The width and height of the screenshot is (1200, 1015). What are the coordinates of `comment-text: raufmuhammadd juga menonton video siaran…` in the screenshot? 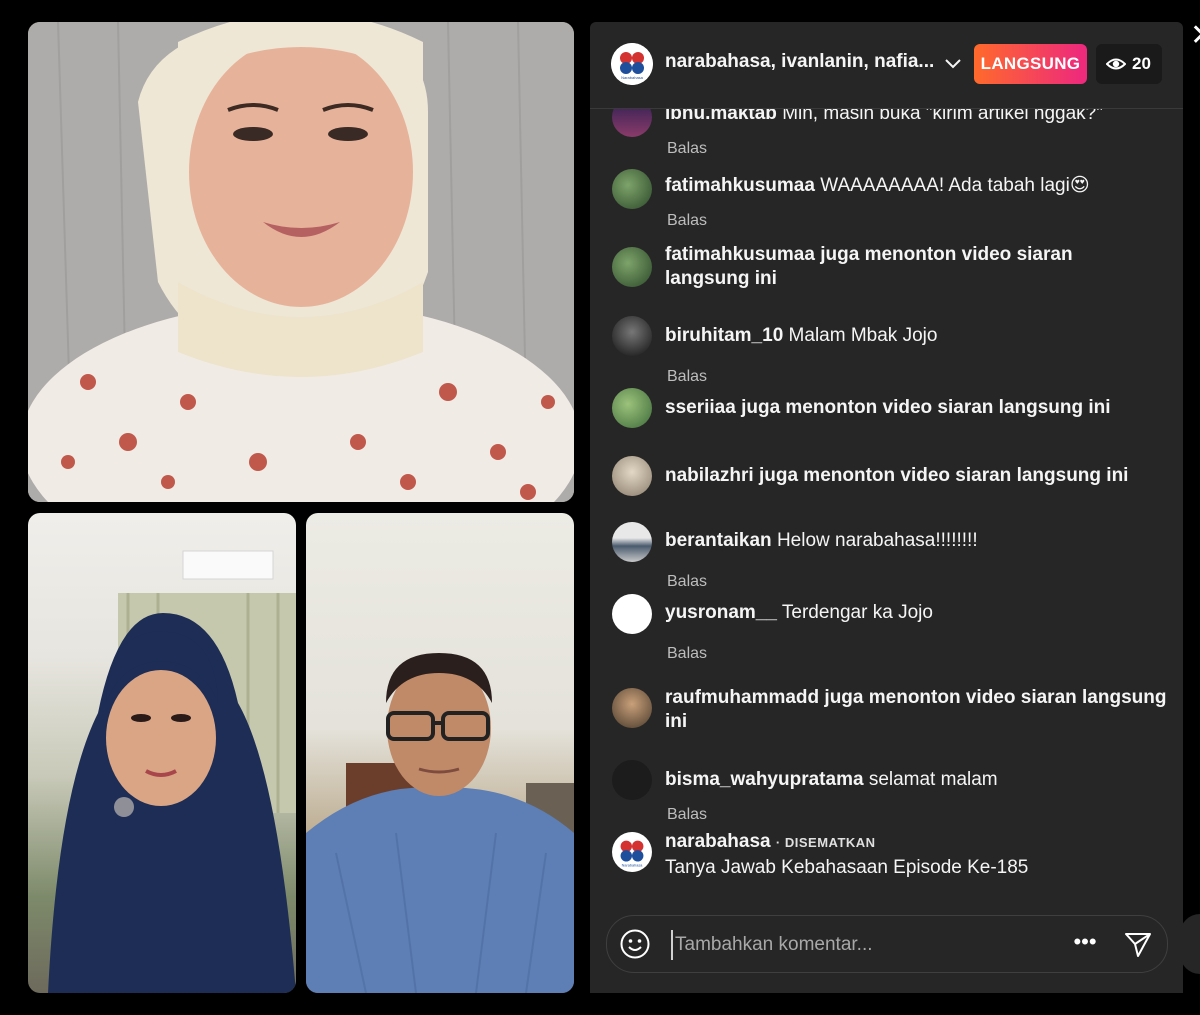 It's located at (917, 710).